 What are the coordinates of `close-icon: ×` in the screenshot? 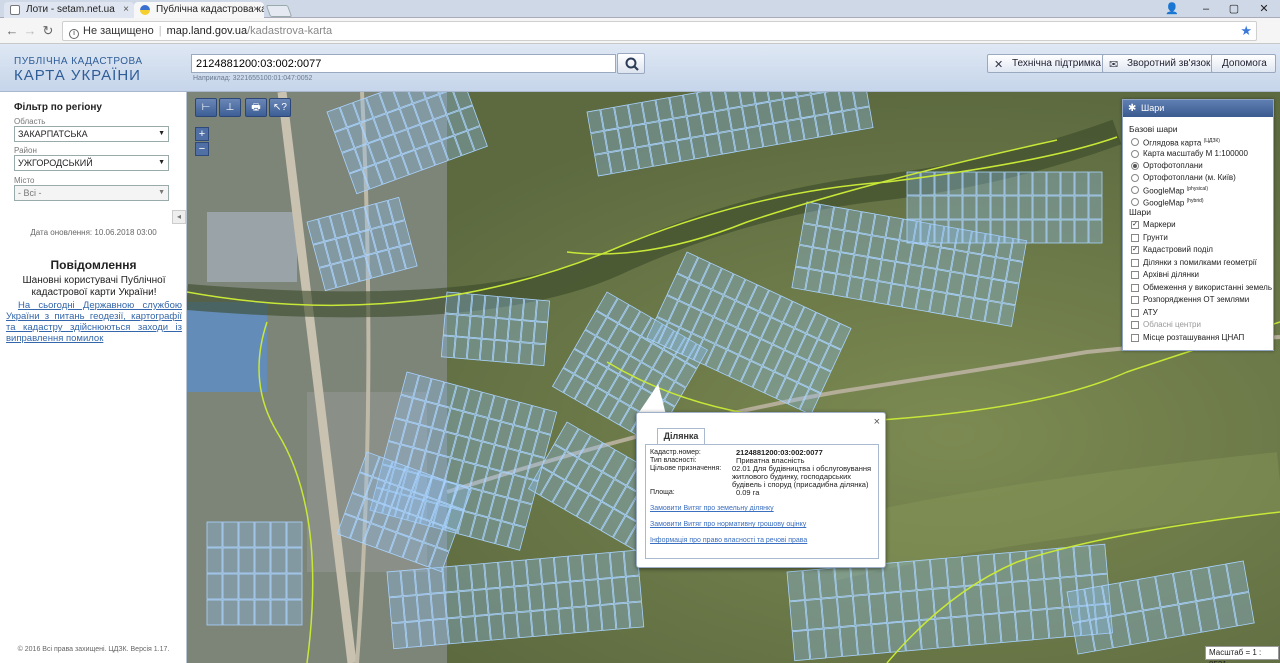 It's located at (126, 10).